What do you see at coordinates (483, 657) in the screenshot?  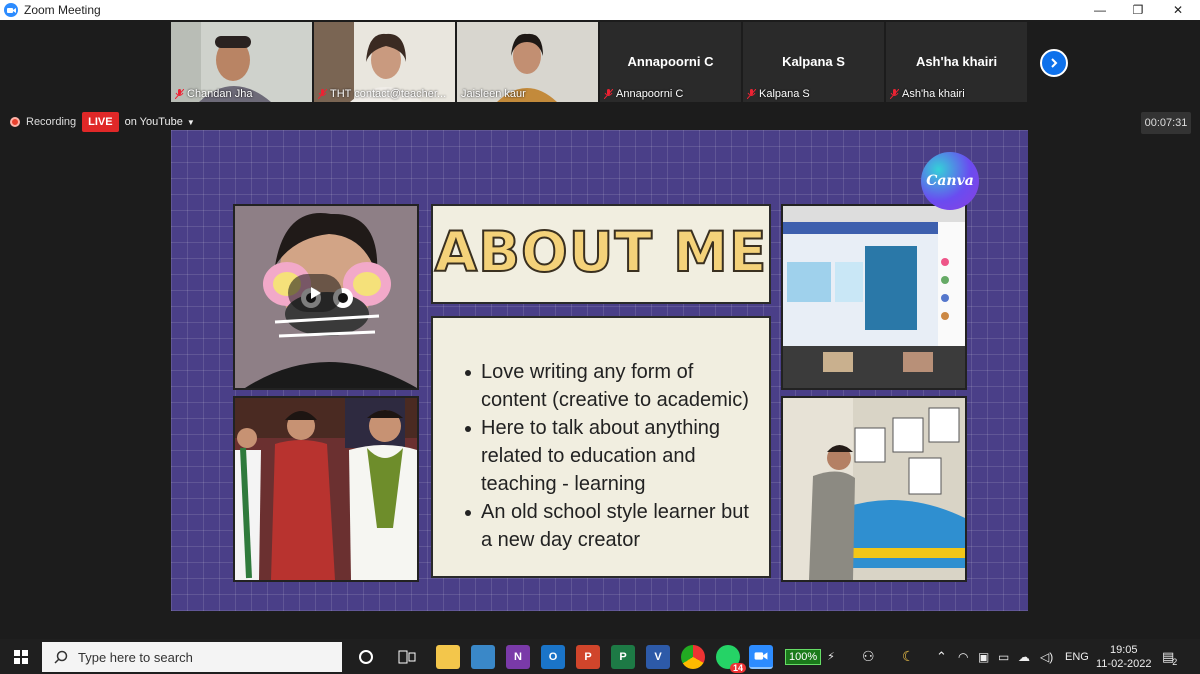 I see `microsoft-store-icon` at bounding box center [483, 657].